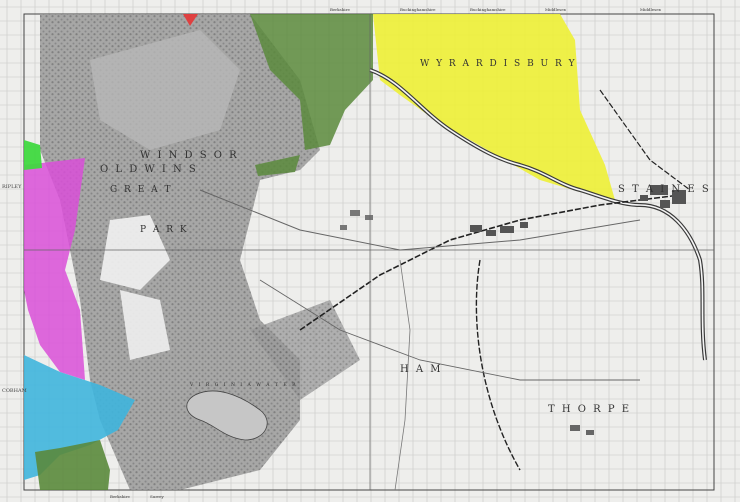  I want to click on header-label-bucks-1: Buckinghamshire, so click(418, 9).